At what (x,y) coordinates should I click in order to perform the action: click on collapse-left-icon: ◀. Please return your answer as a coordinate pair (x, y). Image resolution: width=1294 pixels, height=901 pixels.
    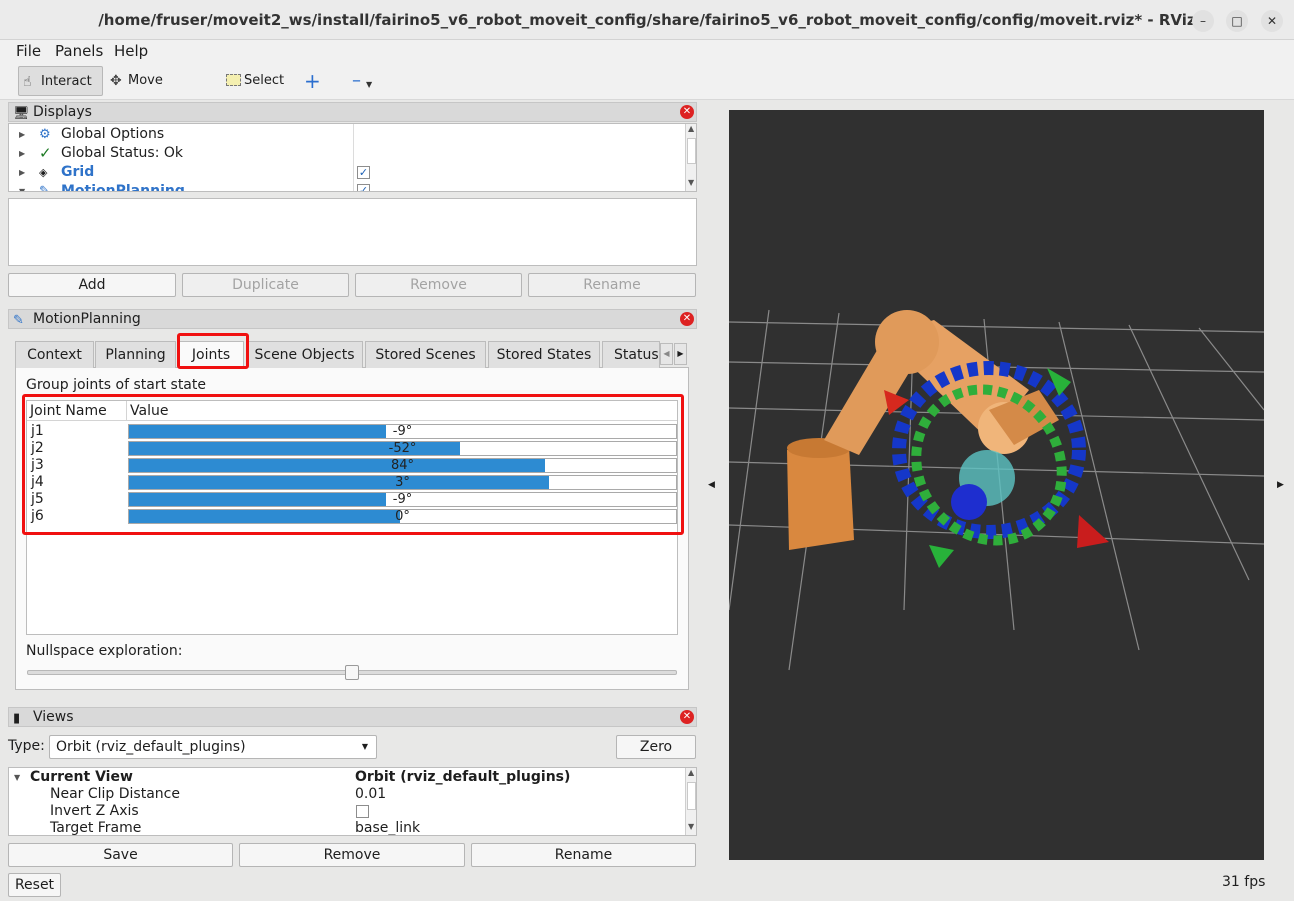
    Looking at the image, I should click on (711, 485).